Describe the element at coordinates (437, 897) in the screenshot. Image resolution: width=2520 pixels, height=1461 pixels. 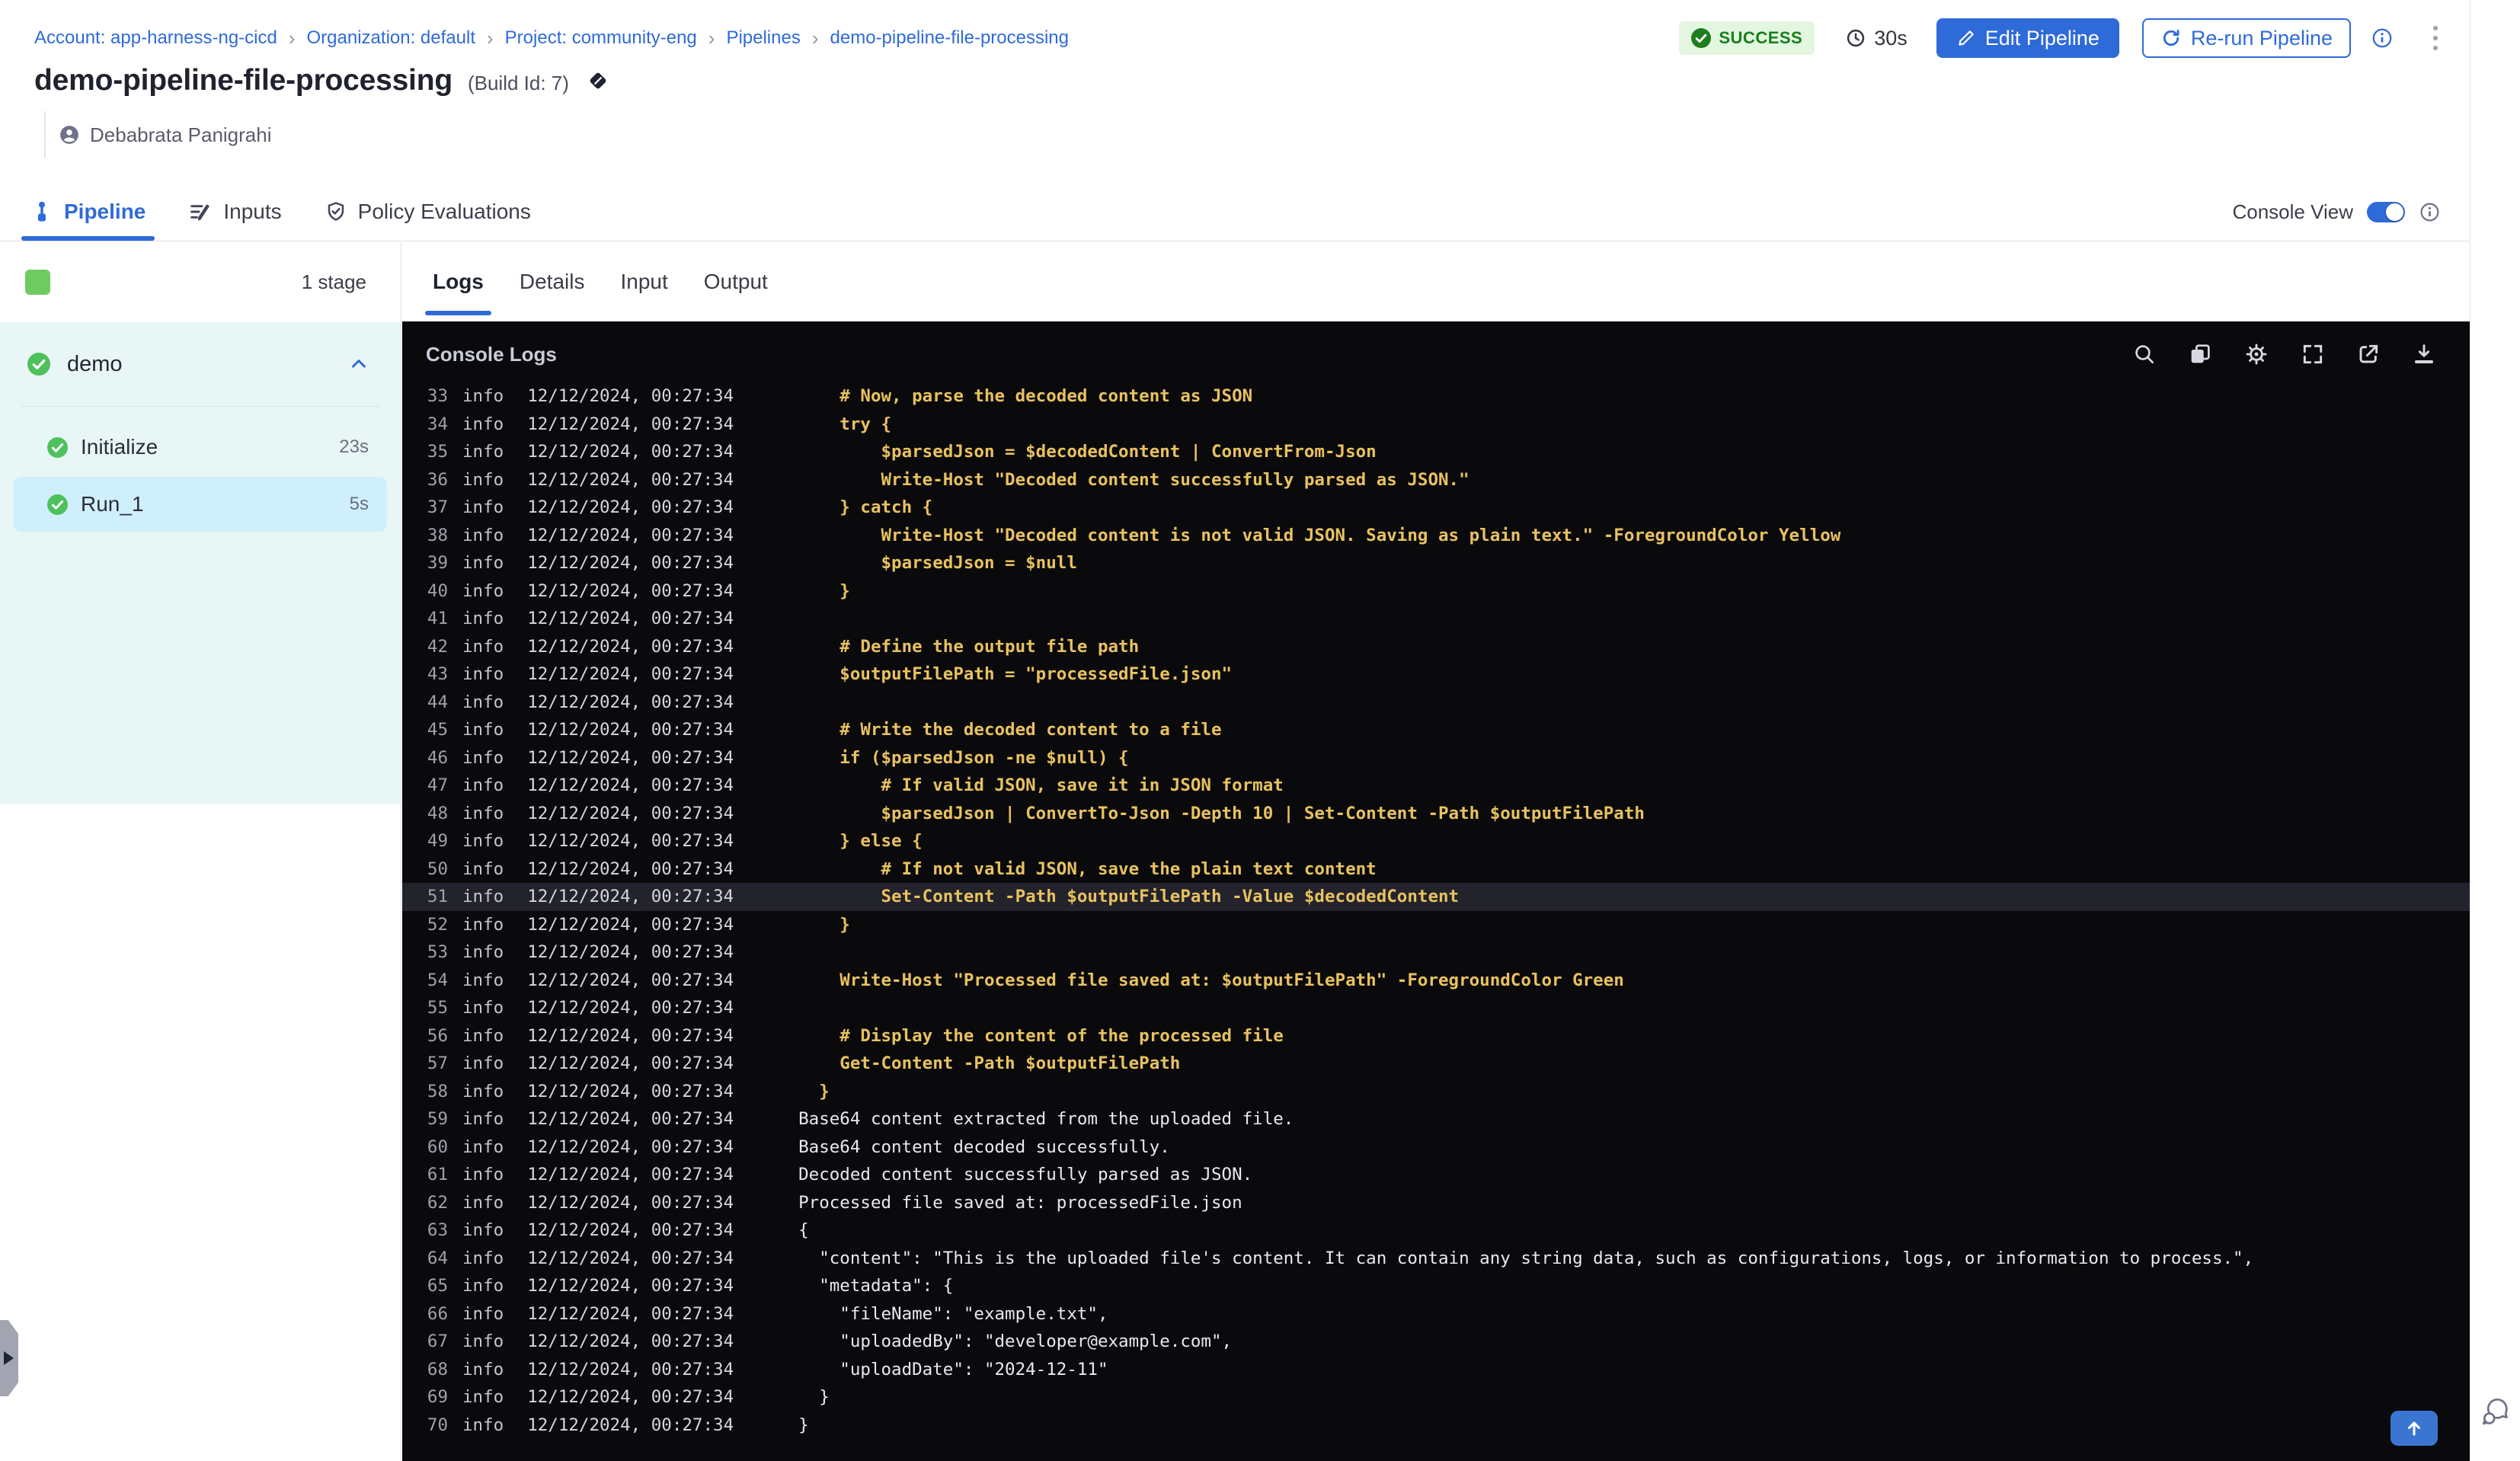
I see `log-line-number: 51` at that location.